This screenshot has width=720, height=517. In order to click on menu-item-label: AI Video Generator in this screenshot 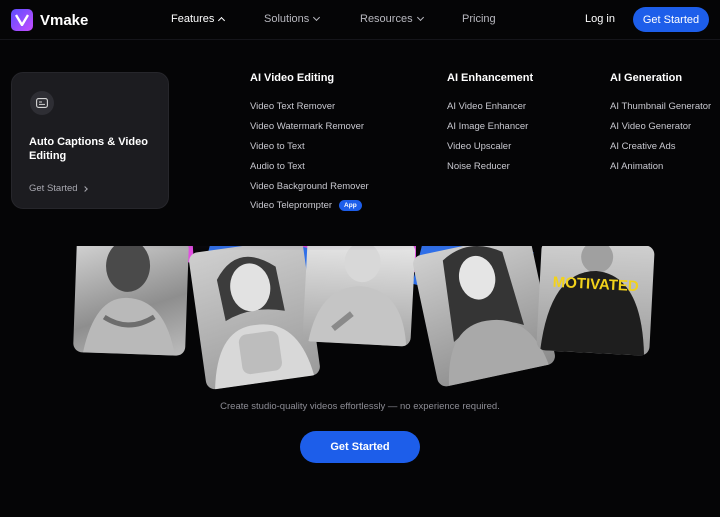, I will do `click(651, 127)`.